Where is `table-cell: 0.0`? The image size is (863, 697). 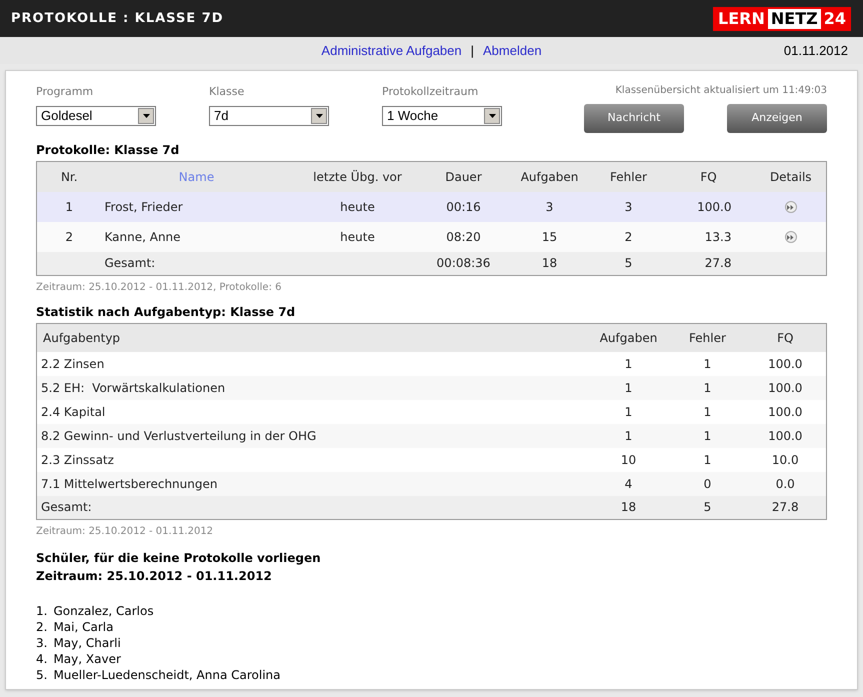 table-cell: 0.0 is located at coordinates (785, 484).